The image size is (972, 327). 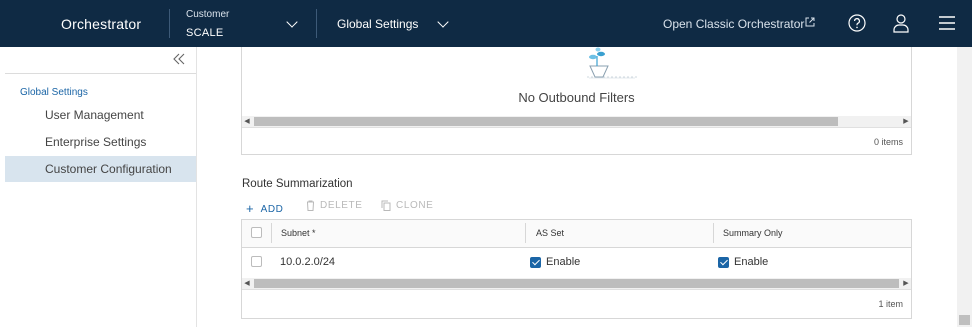 What do you see at coordinates (297, 184) in the screenshot?
I see `section-title: Route Summarization` at bounding box center [297, 184].